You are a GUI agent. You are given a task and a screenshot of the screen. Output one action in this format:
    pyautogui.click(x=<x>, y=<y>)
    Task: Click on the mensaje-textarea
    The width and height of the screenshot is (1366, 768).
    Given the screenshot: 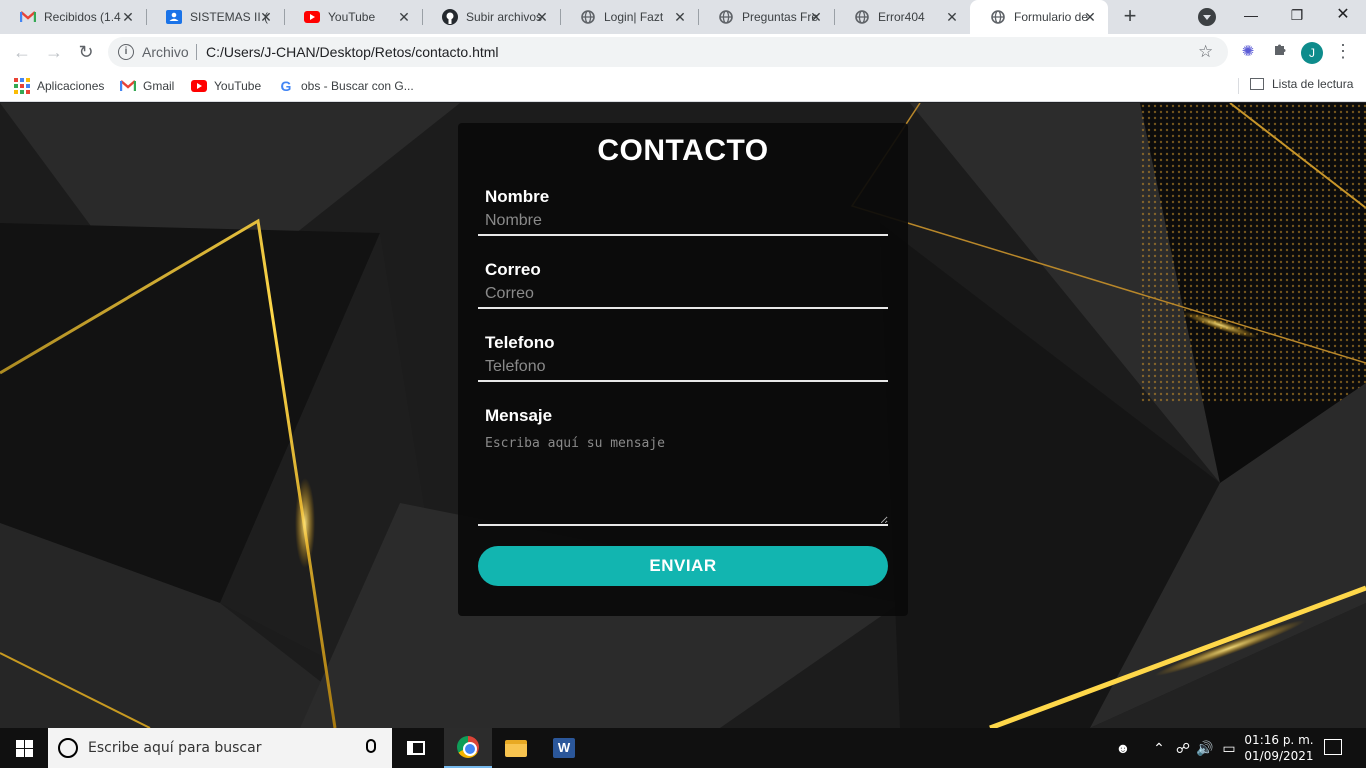 What is the action you would take?
    pyautogui.click(x=683, y=478)
    